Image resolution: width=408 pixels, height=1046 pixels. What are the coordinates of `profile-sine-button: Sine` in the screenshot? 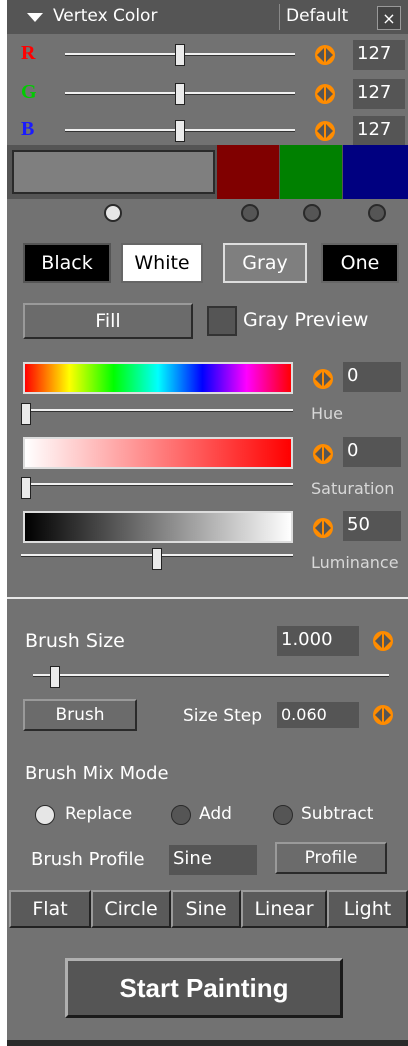 It's located at (206, 909).